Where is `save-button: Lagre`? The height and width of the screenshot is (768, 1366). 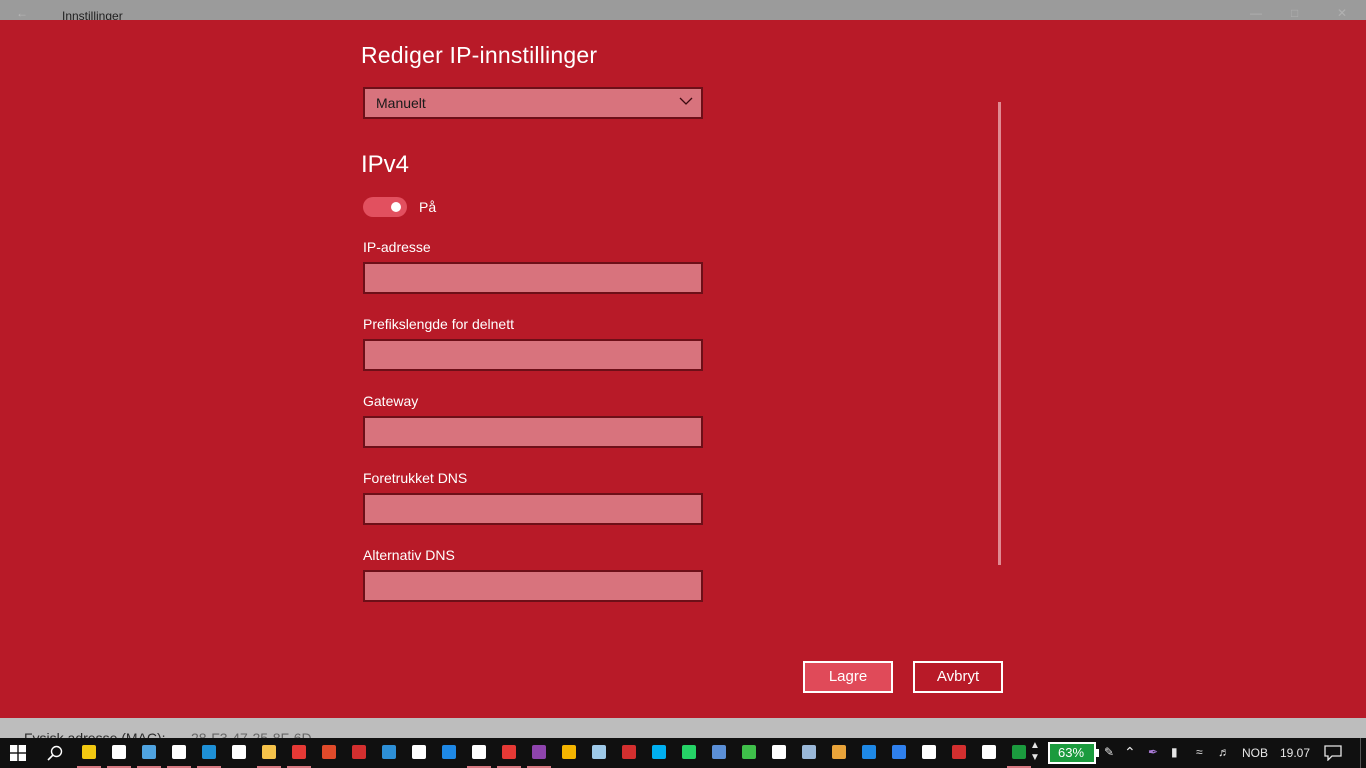
save-button: Lagre is located at coordinates (848, 677).